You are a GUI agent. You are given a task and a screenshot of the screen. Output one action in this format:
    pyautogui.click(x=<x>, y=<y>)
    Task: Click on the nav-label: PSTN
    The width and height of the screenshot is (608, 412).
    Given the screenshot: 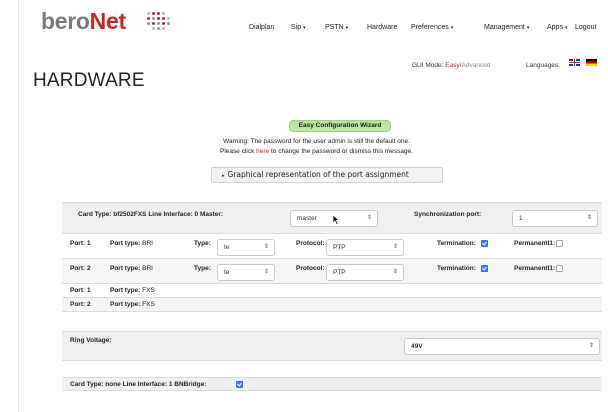 What is the action you would take?
    pyautogui.click(x=334, y=27)
    